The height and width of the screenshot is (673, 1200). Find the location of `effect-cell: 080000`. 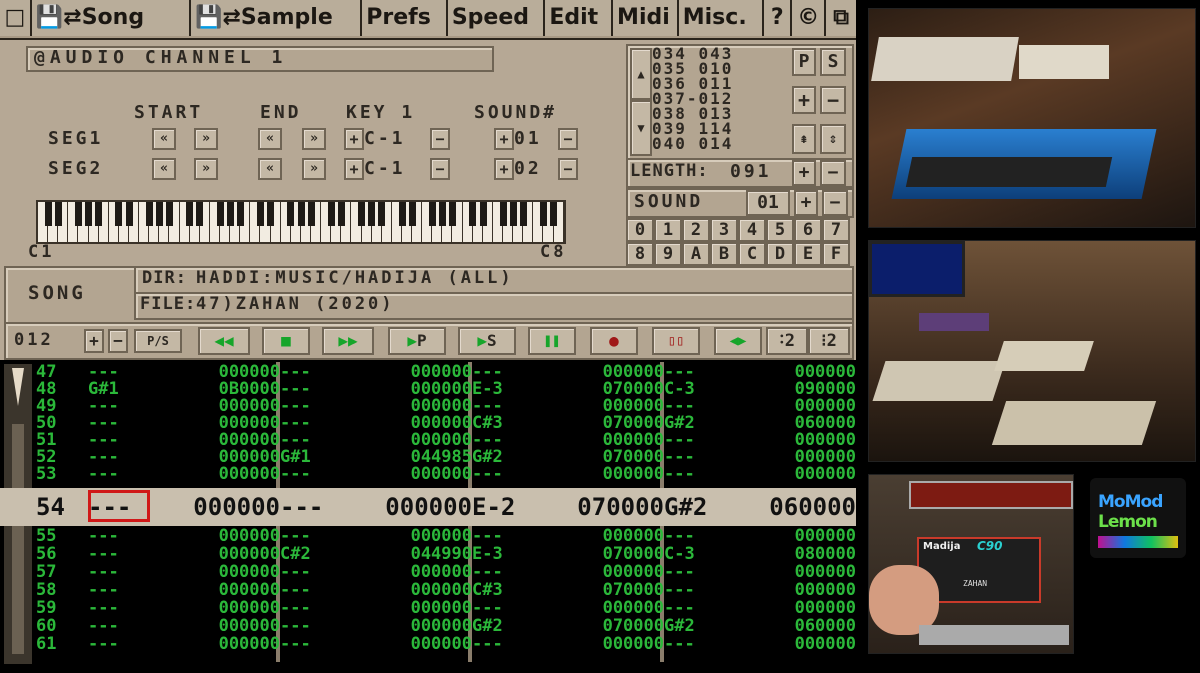

effect-cell: 080000 is located at coordinates (802, 554).